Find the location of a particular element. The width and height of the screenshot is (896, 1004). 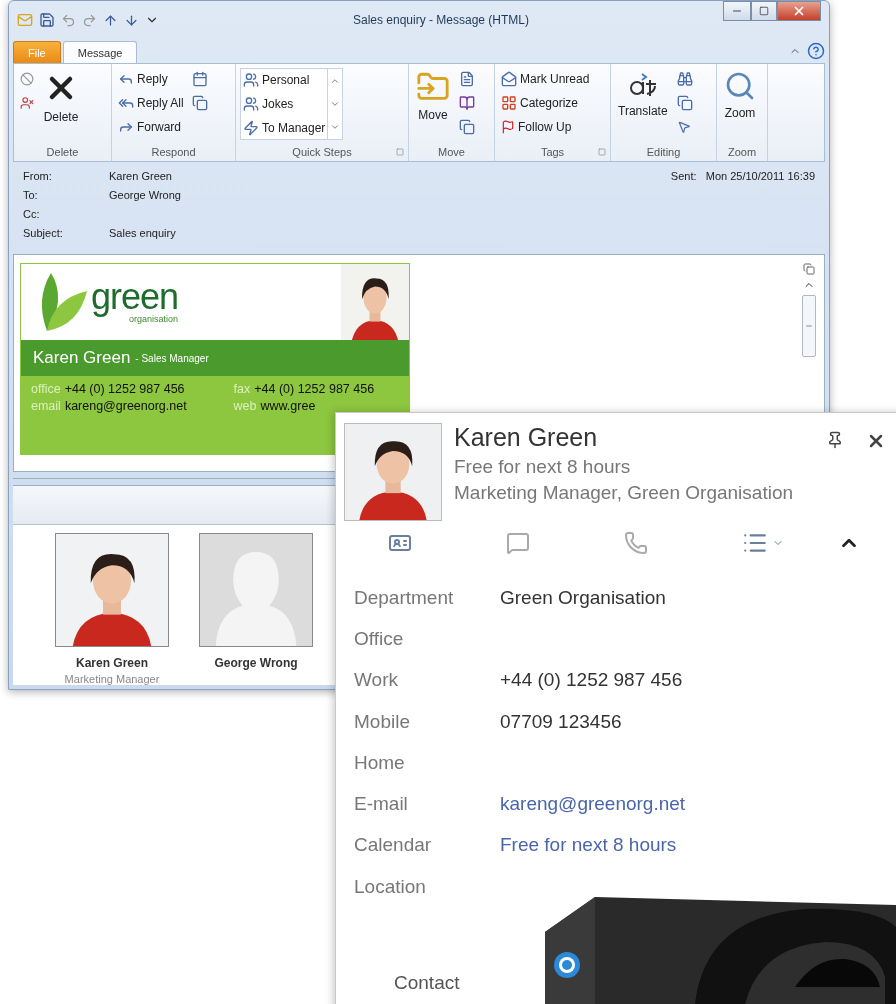

contact-label: web is located at coordinates (245, 406).